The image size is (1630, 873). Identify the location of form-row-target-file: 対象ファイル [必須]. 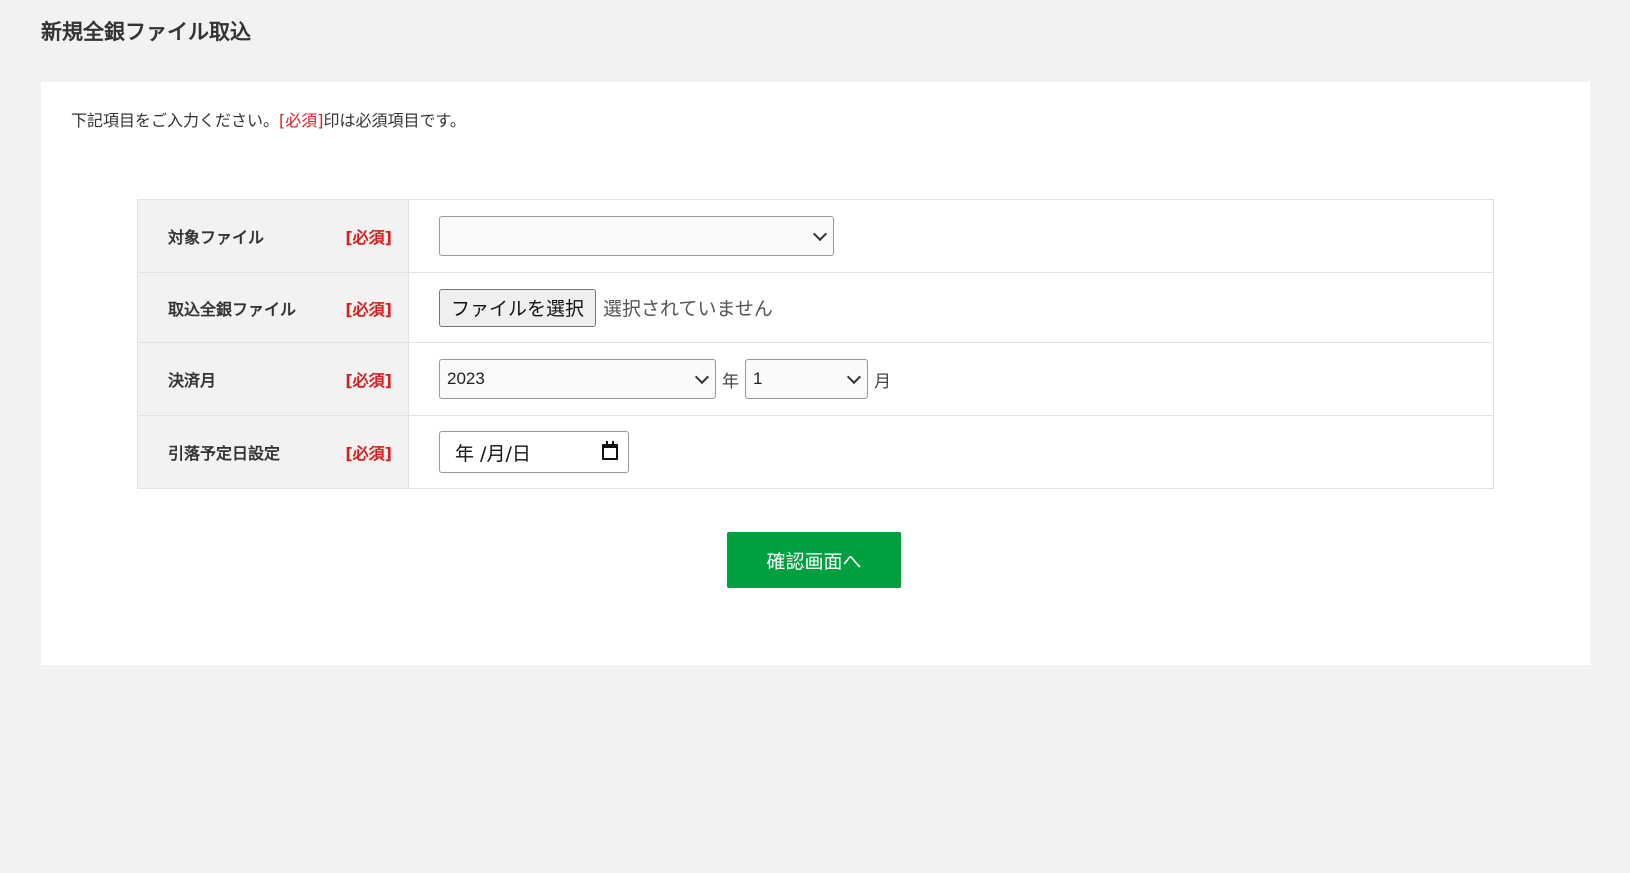
(815, 236).